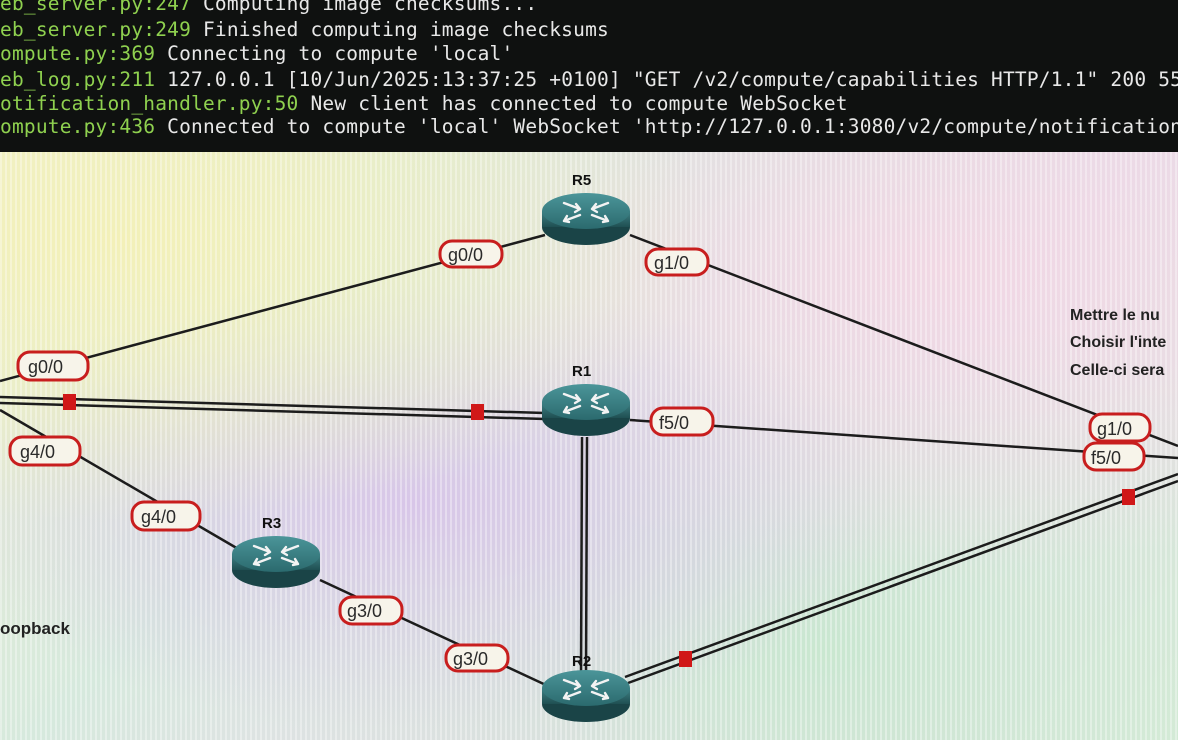 Image resolution: width=1178 pixels, height=740 pixels. What do you see at coordinates (1115, 315) in the screenshot?
I see `note-line: Mettre le nu` at bounding box center [1115, 315].